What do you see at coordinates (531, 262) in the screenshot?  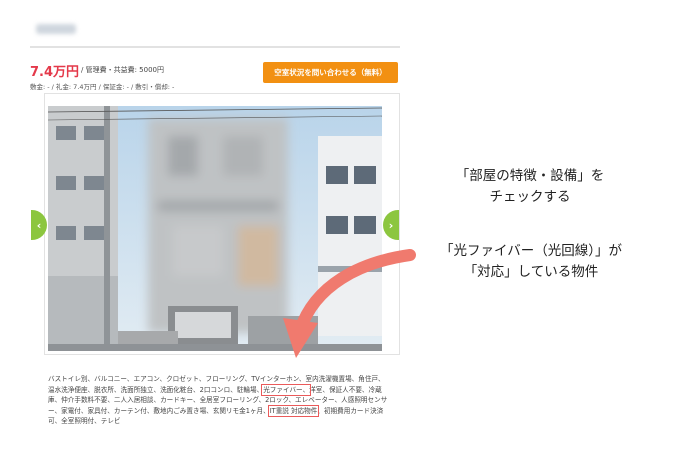 I see `annotation-note-fiber: 「光ファイバー（光回線）」が 「対応」している物件` at bounding box center [531, 262].